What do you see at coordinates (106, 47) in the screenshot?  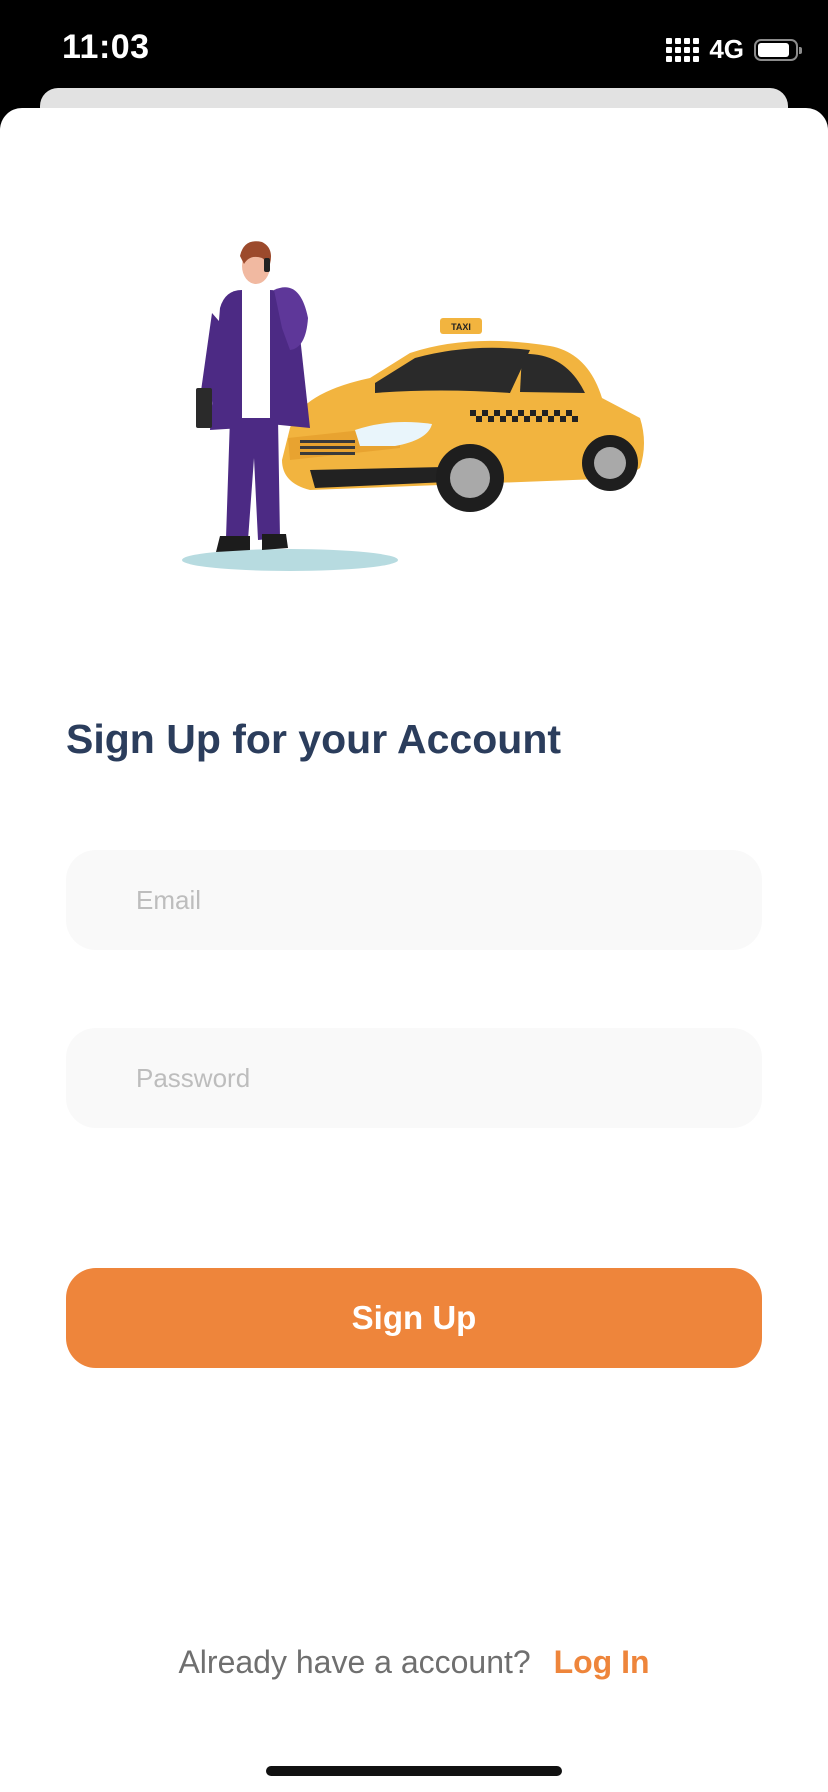 I see `status-time: 11:03` at bounding box center [106, 47].